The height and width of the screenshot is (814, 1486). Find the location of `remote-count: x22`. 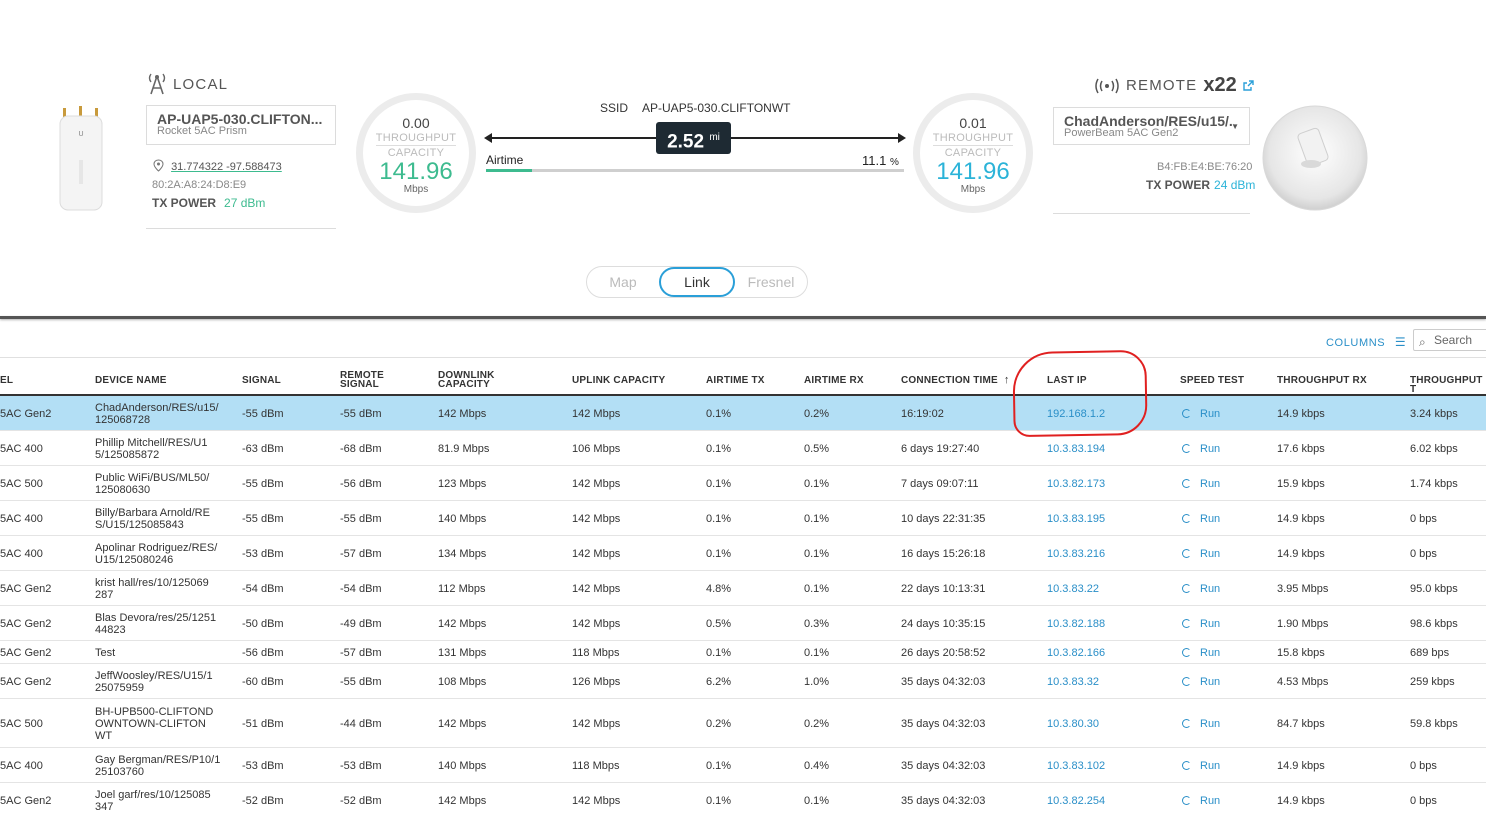

remote-count: x22 is located at coordinates (1219, 85).